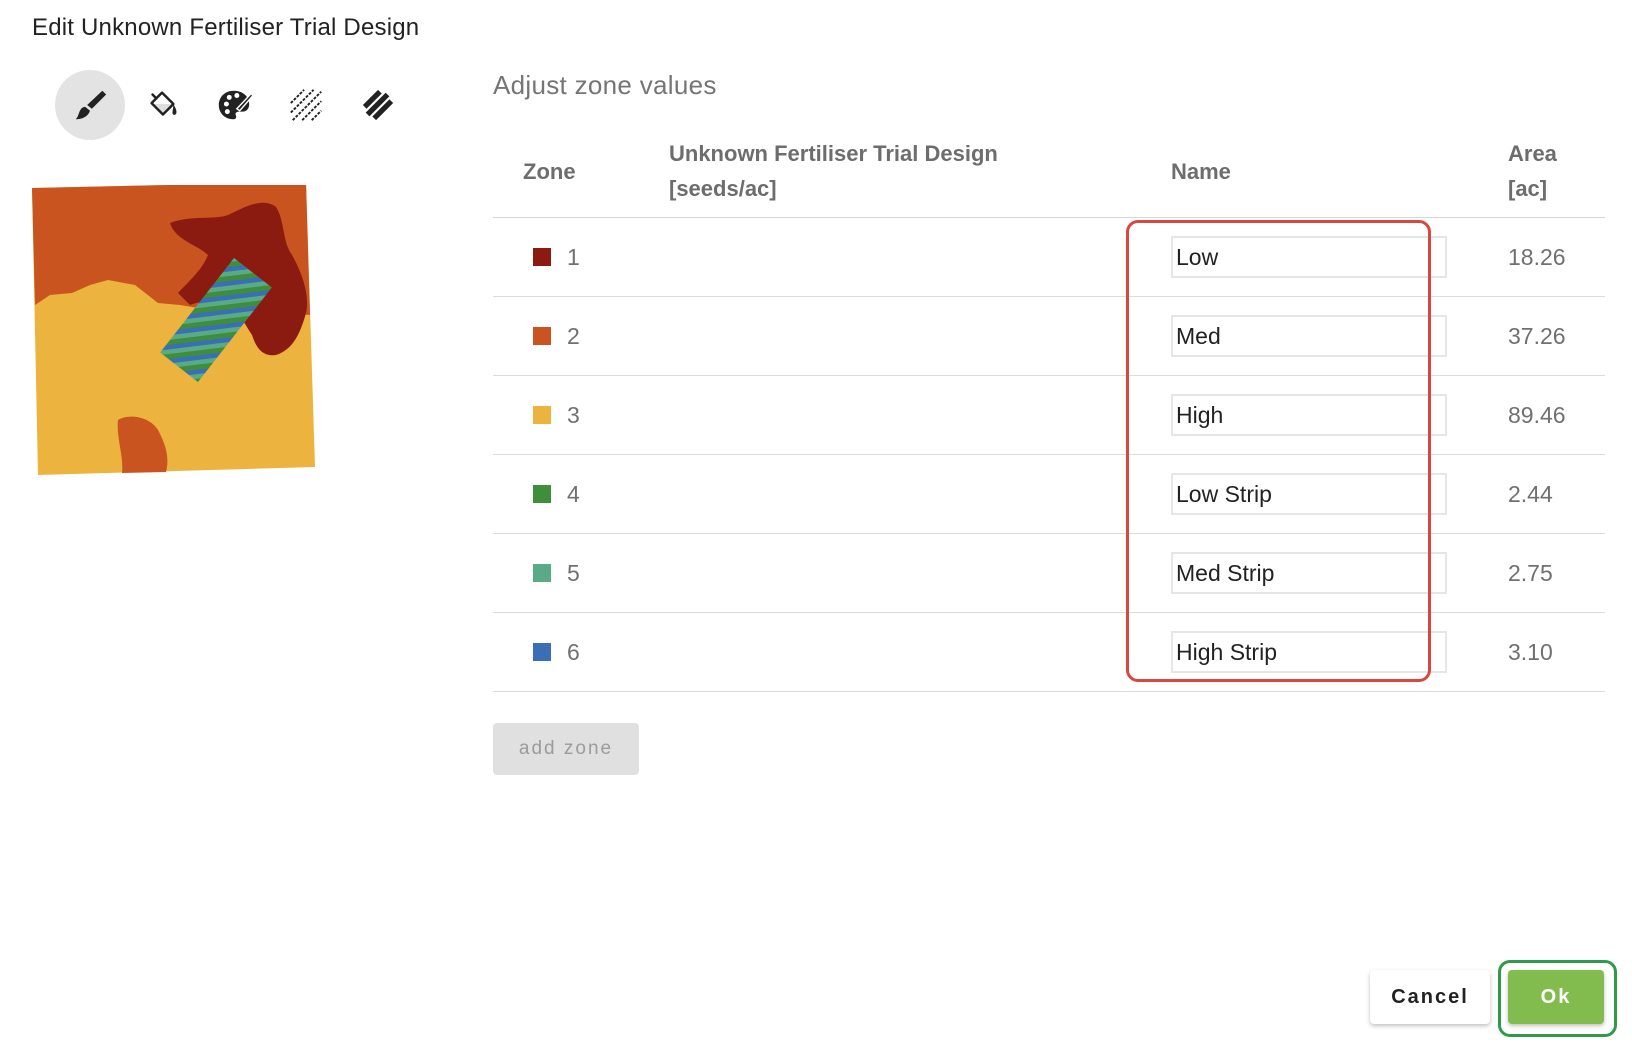 The image size is (1632, 1049). Describe the element at coordinates (1430, 997) in the screenshot. I see `cancel-button: Cancel` at that location.